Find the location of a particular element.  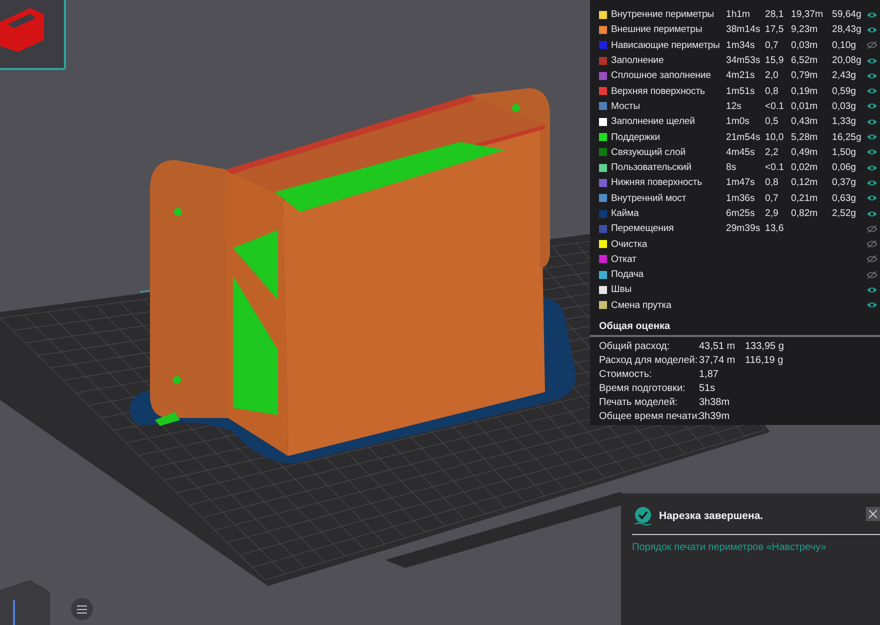

menu-button is located at coordinates (82, 609).